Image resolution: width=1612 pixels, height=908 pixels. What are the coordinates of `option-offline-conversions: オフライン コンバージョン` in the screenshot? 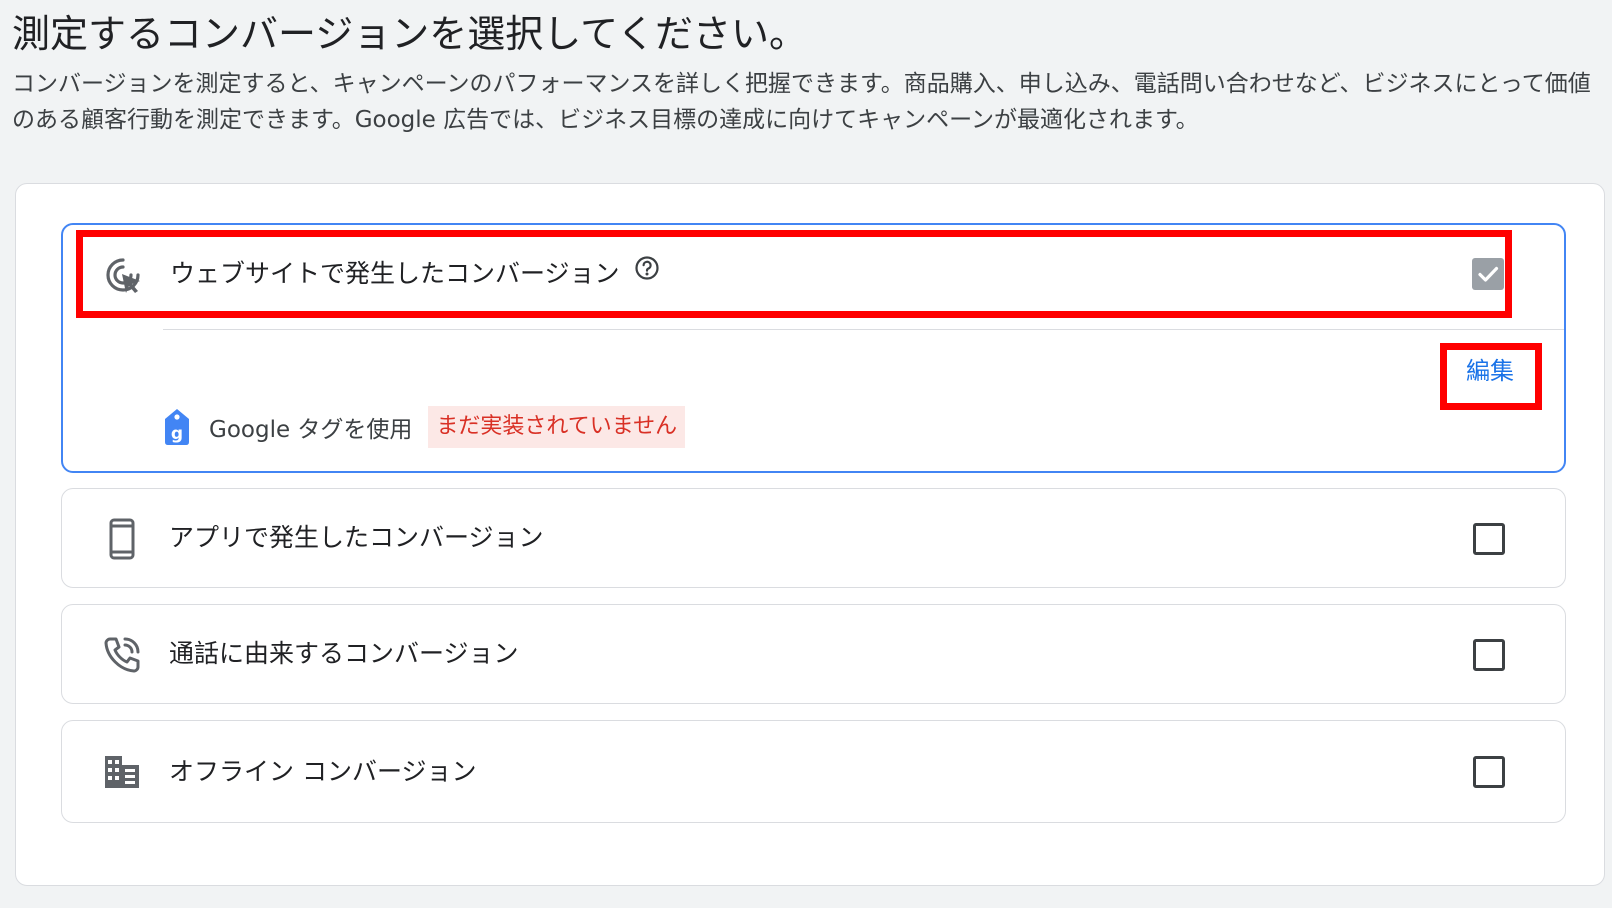 It's located at (813, 771).